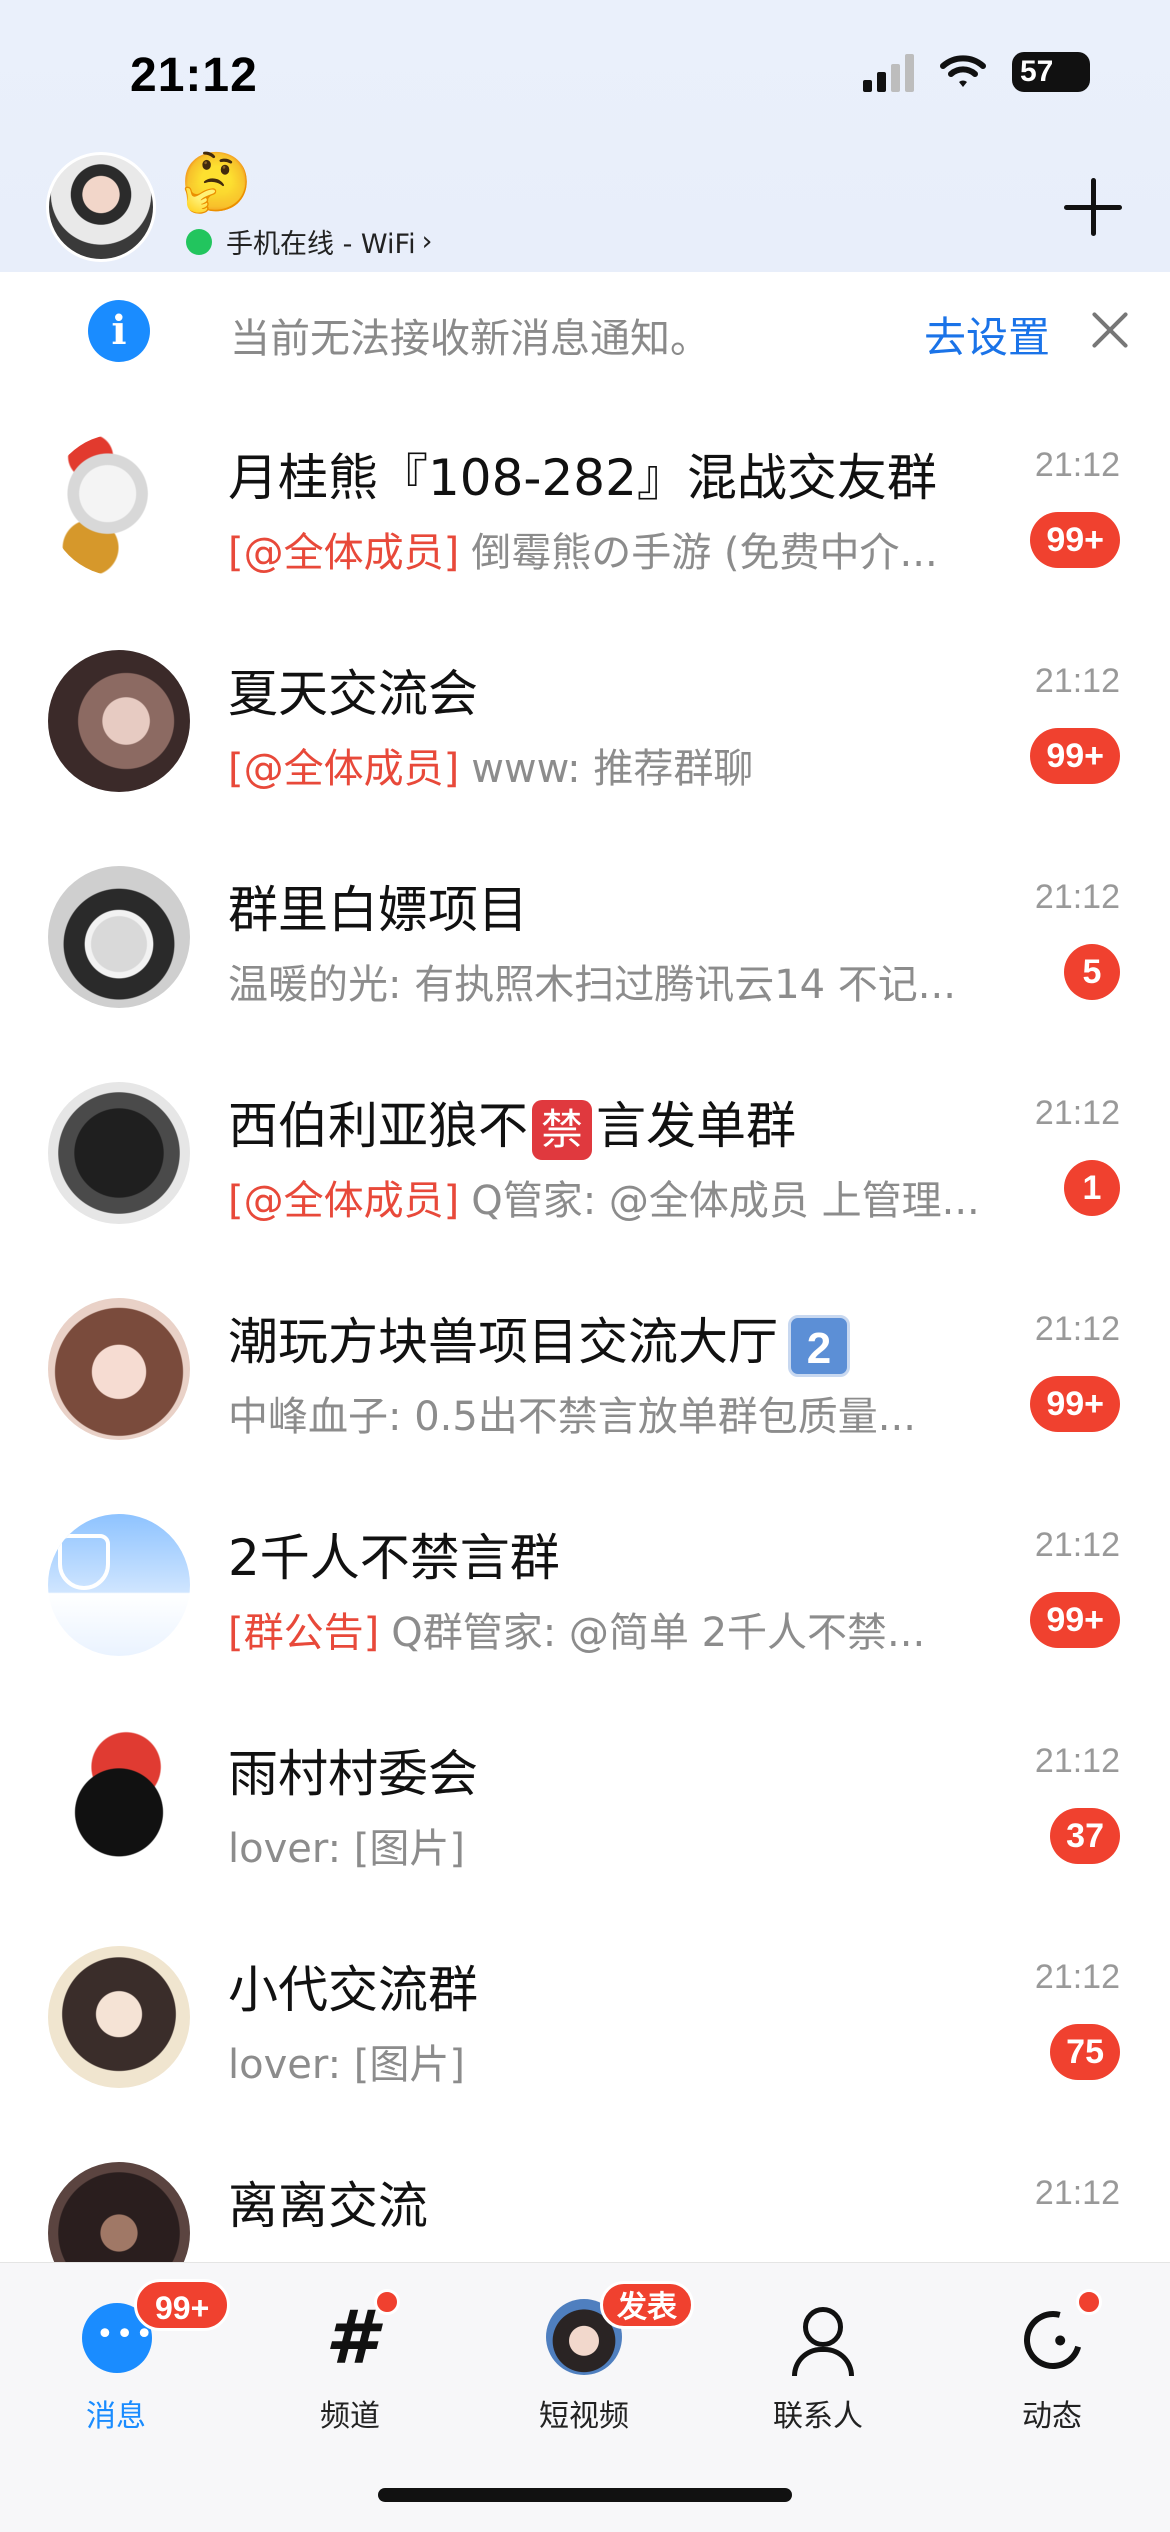 The height and width of the screenshot is (2532, 1170). Describe the element at coordinates (819, 1345) in the screenshot. I see `number-two-icon: 2` at that location.